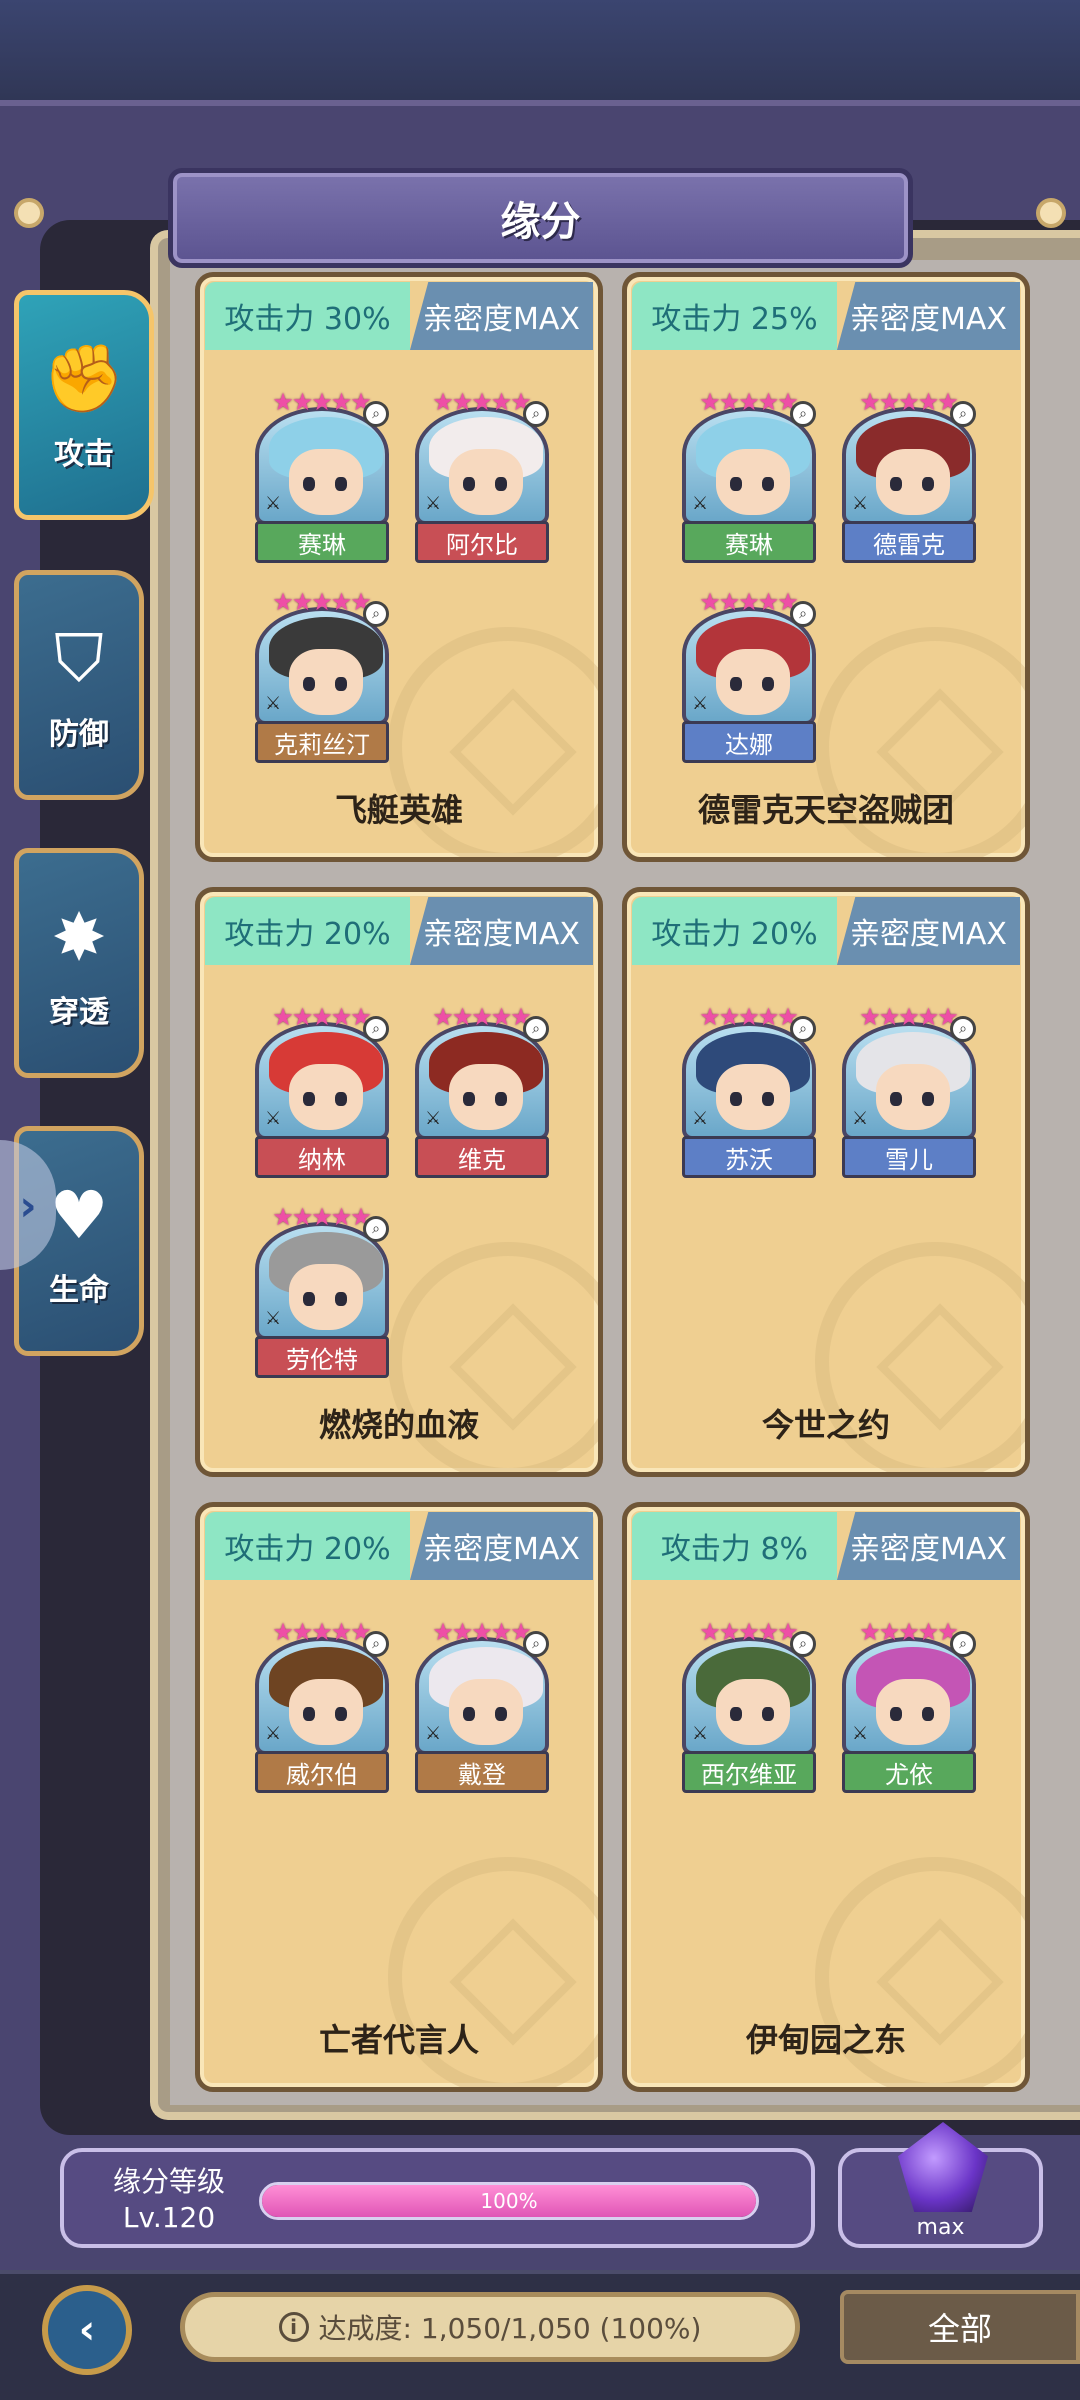 The height and width of the screenshot is (2400, 1080). Describe the element at coordinates (482, 475) in the screenshot. I see `hero-portrait: ★ ★ ★ ★ ★ ⌕ ⚔ 阿尔比` at that location.